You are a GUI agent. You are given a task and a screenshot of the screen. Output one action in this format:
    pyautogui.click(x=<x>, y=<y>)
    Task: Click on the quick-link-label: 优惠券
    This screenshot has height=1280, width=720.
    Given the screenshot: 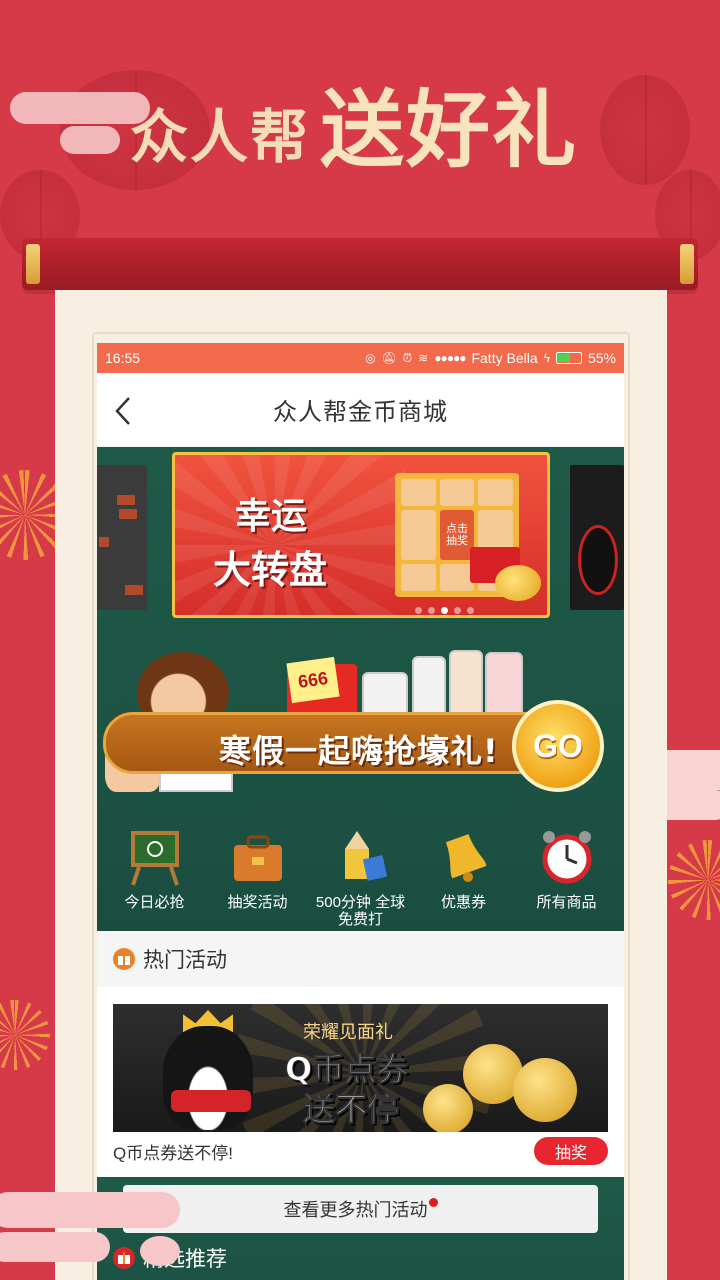 What is the action you would take?
    pyautogui.click(x=463, y=902)
    